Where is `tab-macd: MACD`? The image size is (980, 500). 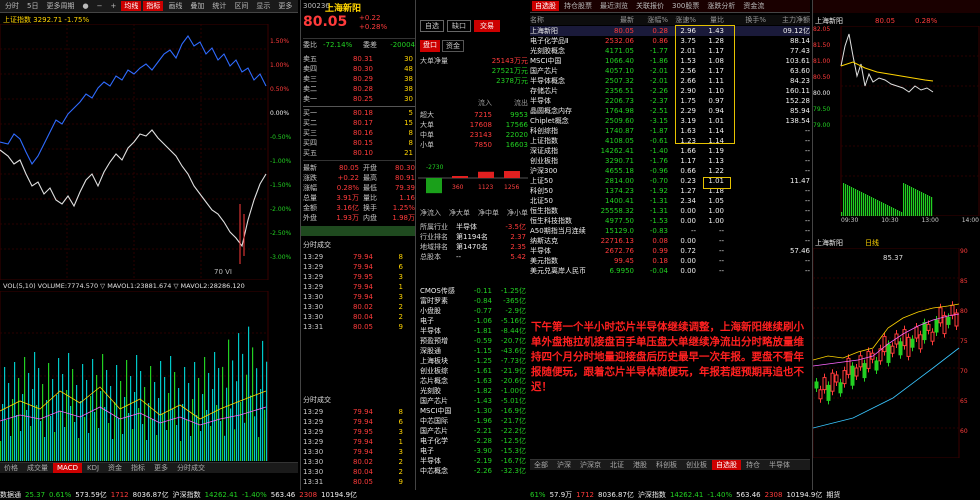 tab-macd: MACD is located at coordinates (67, 468).